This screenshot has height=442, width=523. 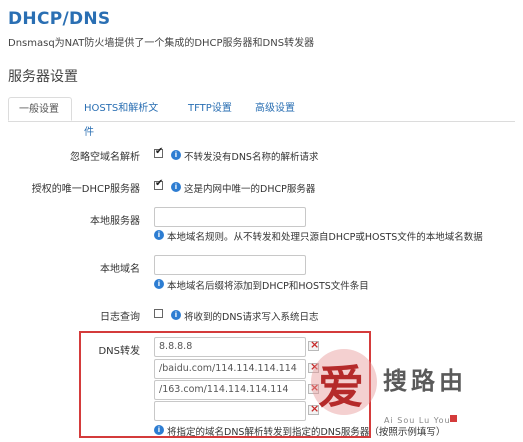 What do you see at coordinates (158, 313) in the screenshot?
I see `log-queries-checkbox` at bounding box center [158, 313].